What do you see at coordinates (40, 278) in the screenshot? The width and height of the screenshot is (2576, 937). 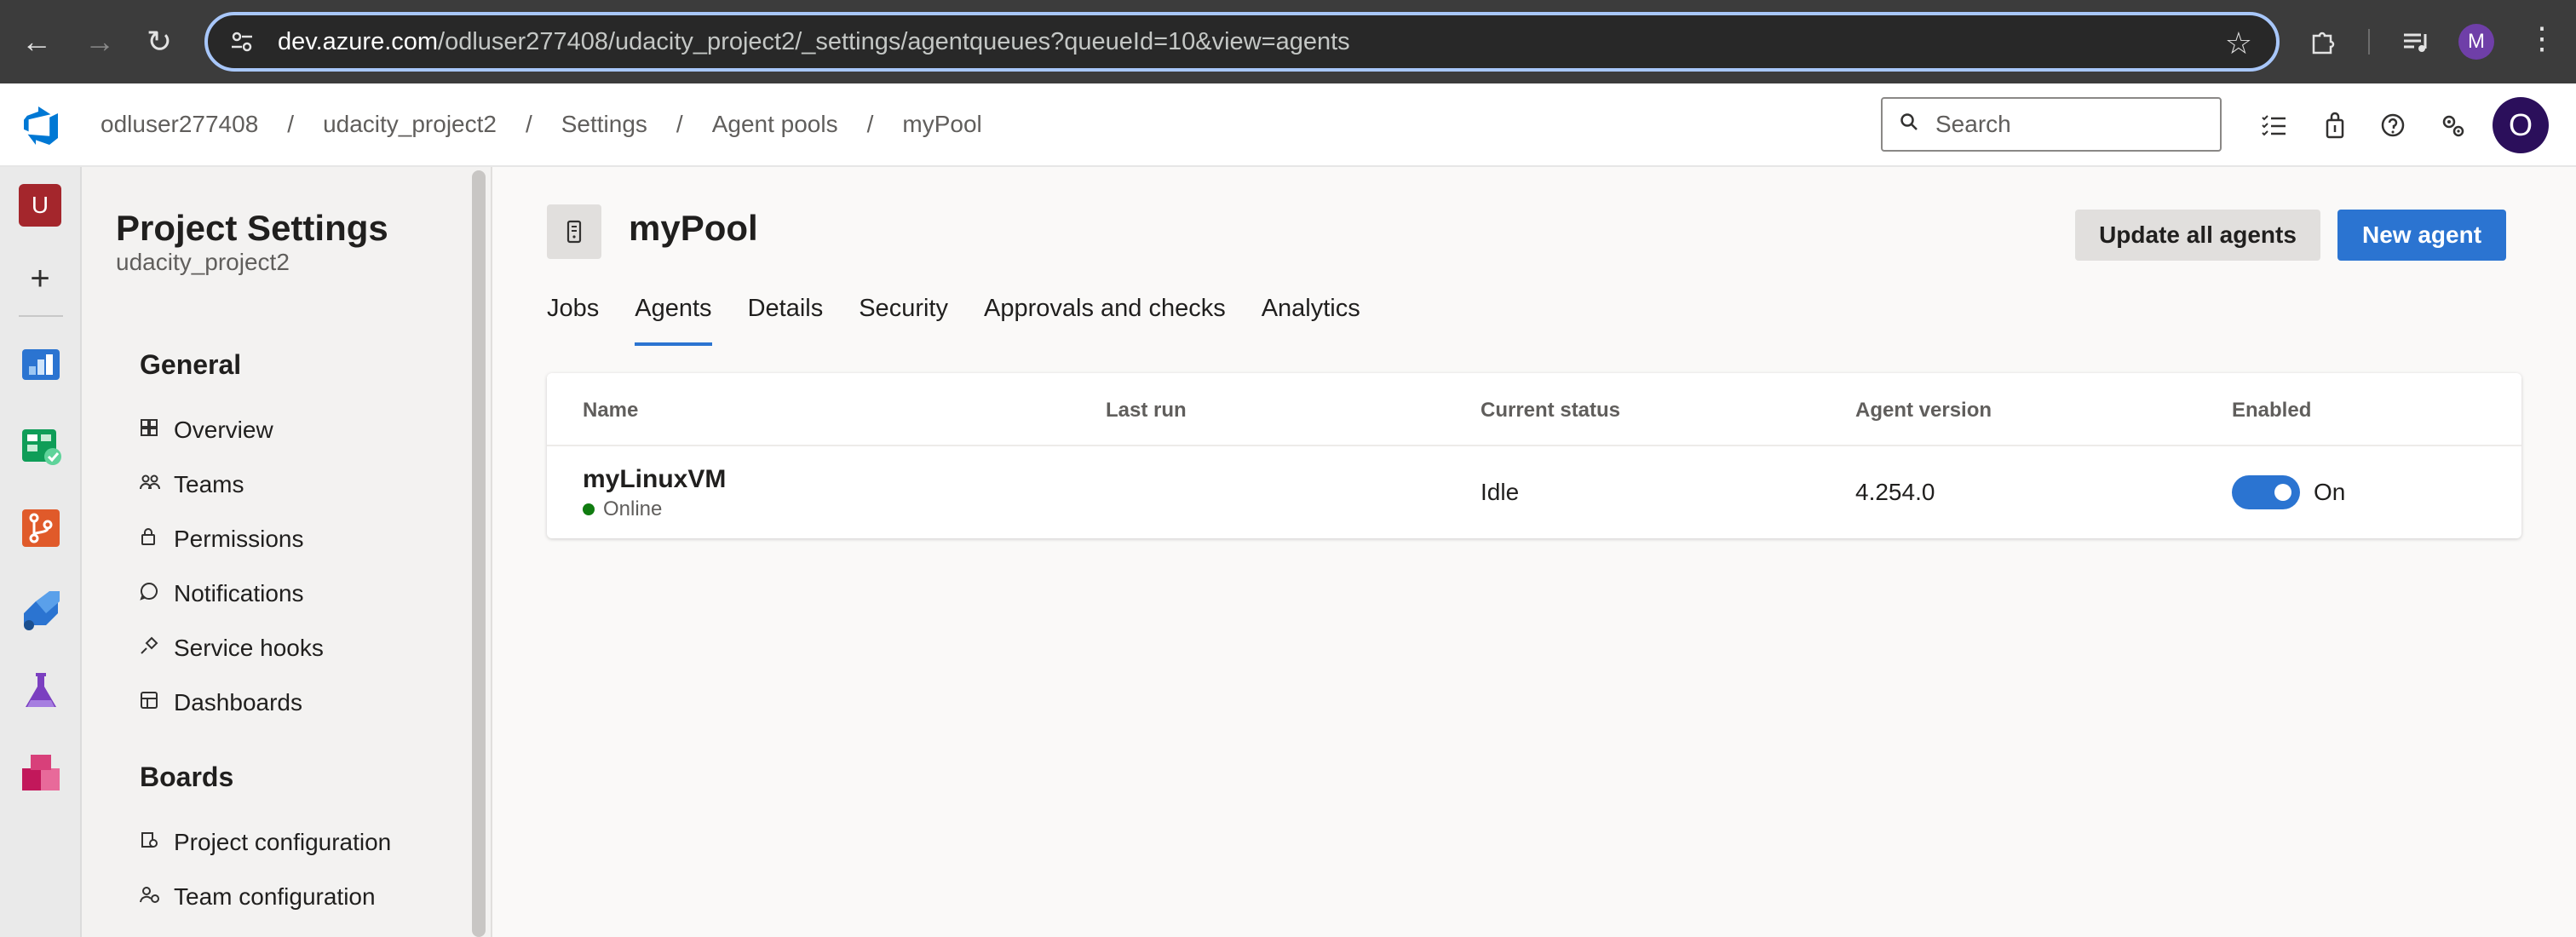 I see `add-icon: +` at bounding box center [40, 278].